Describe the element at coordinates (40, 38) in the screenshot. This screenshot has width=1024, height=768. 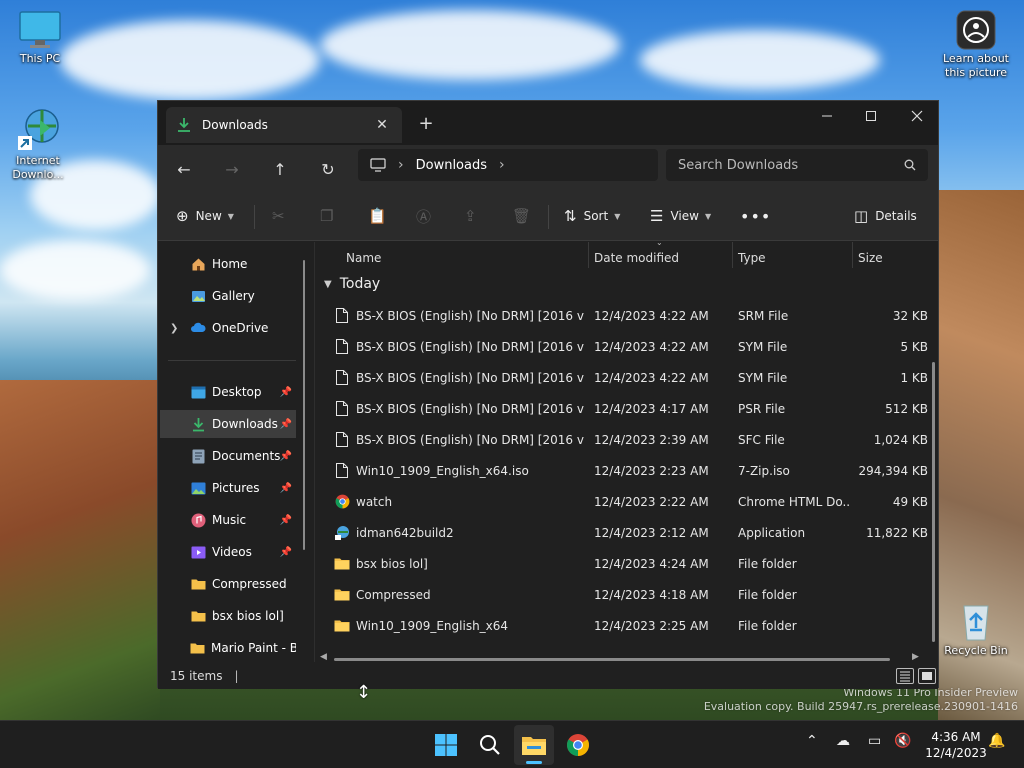
I see `this-pc-desktop-icon: This PC` at that location.